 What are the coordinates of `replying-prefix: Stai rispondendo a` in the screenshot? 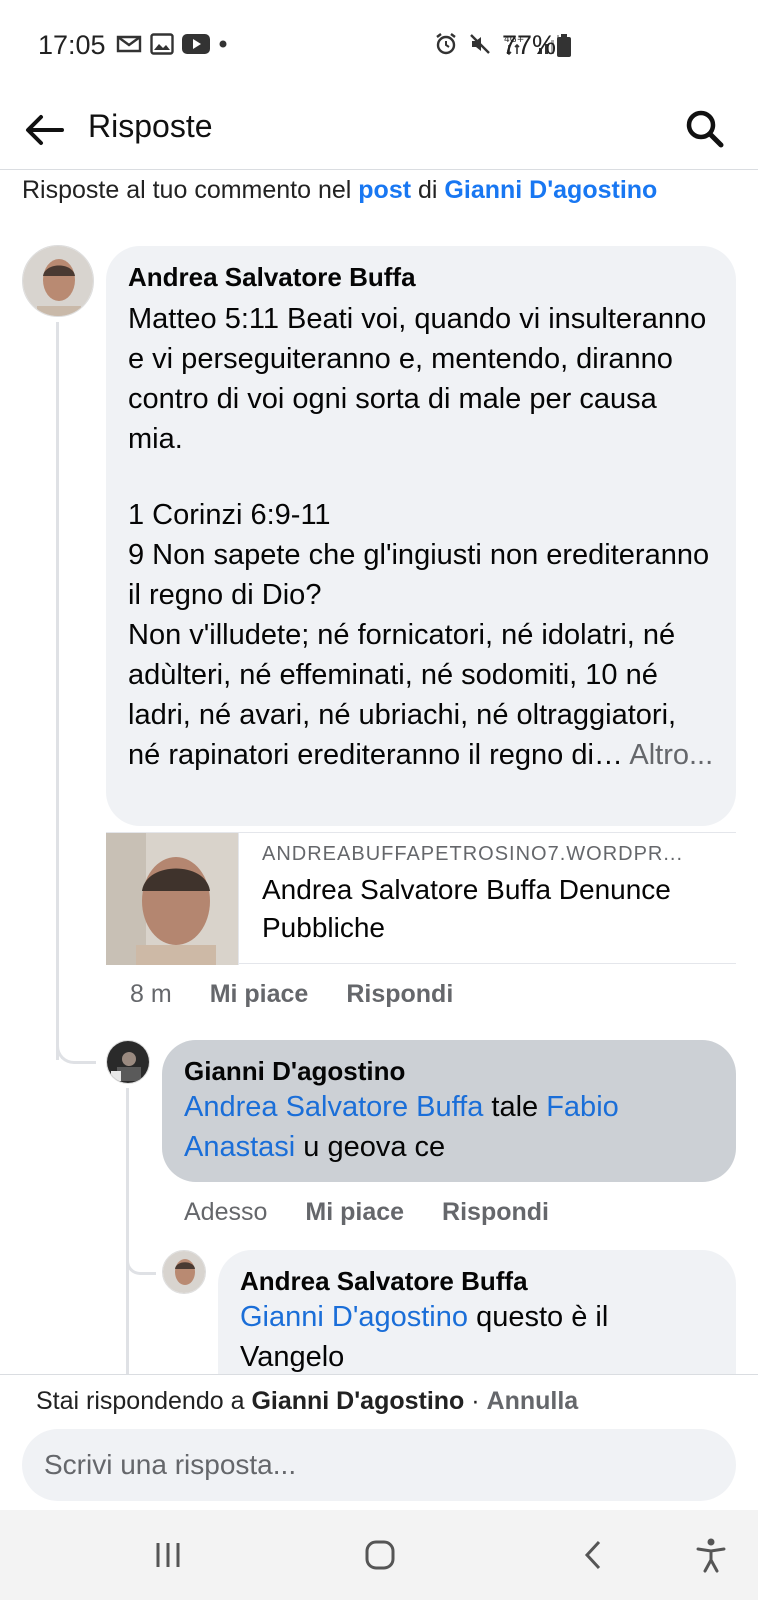 It's located at (144, 1401).